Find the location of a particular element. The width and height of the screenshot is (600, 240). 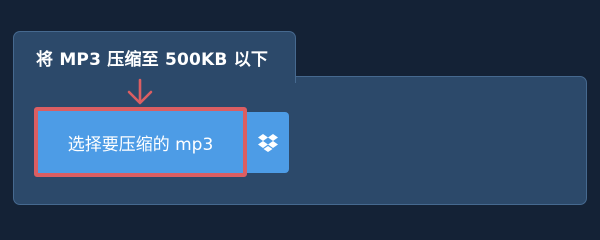

tab-title: 将 MP3 压缩至 500KB 以下 is located at coordinates (152, 60).